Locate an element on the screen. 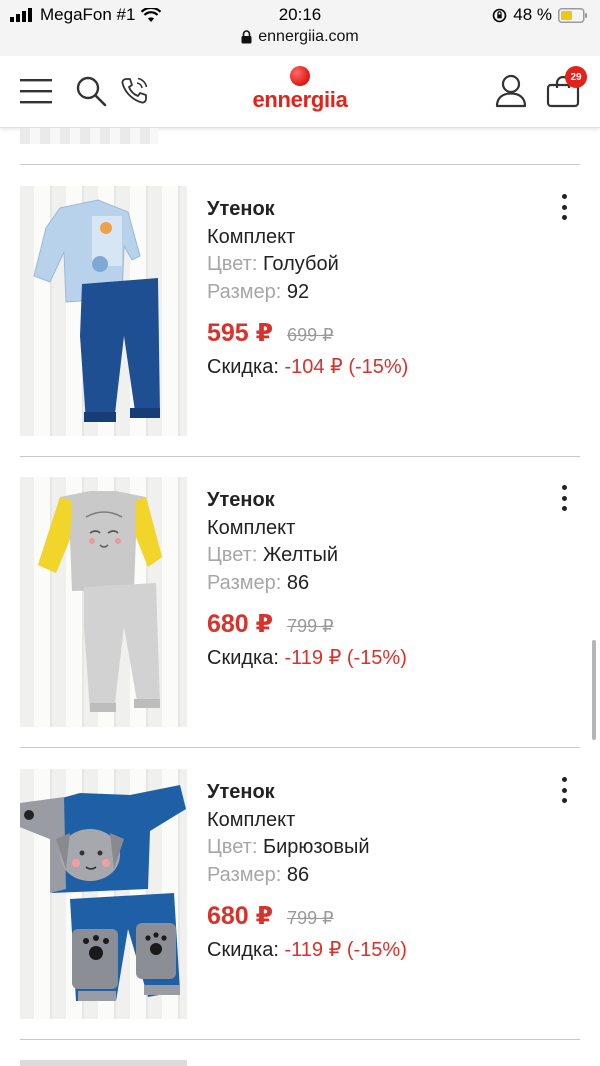 The width and height of the screenshot is (600, 1066). previous-item-thumbnail is located at coordinates (89, 136).